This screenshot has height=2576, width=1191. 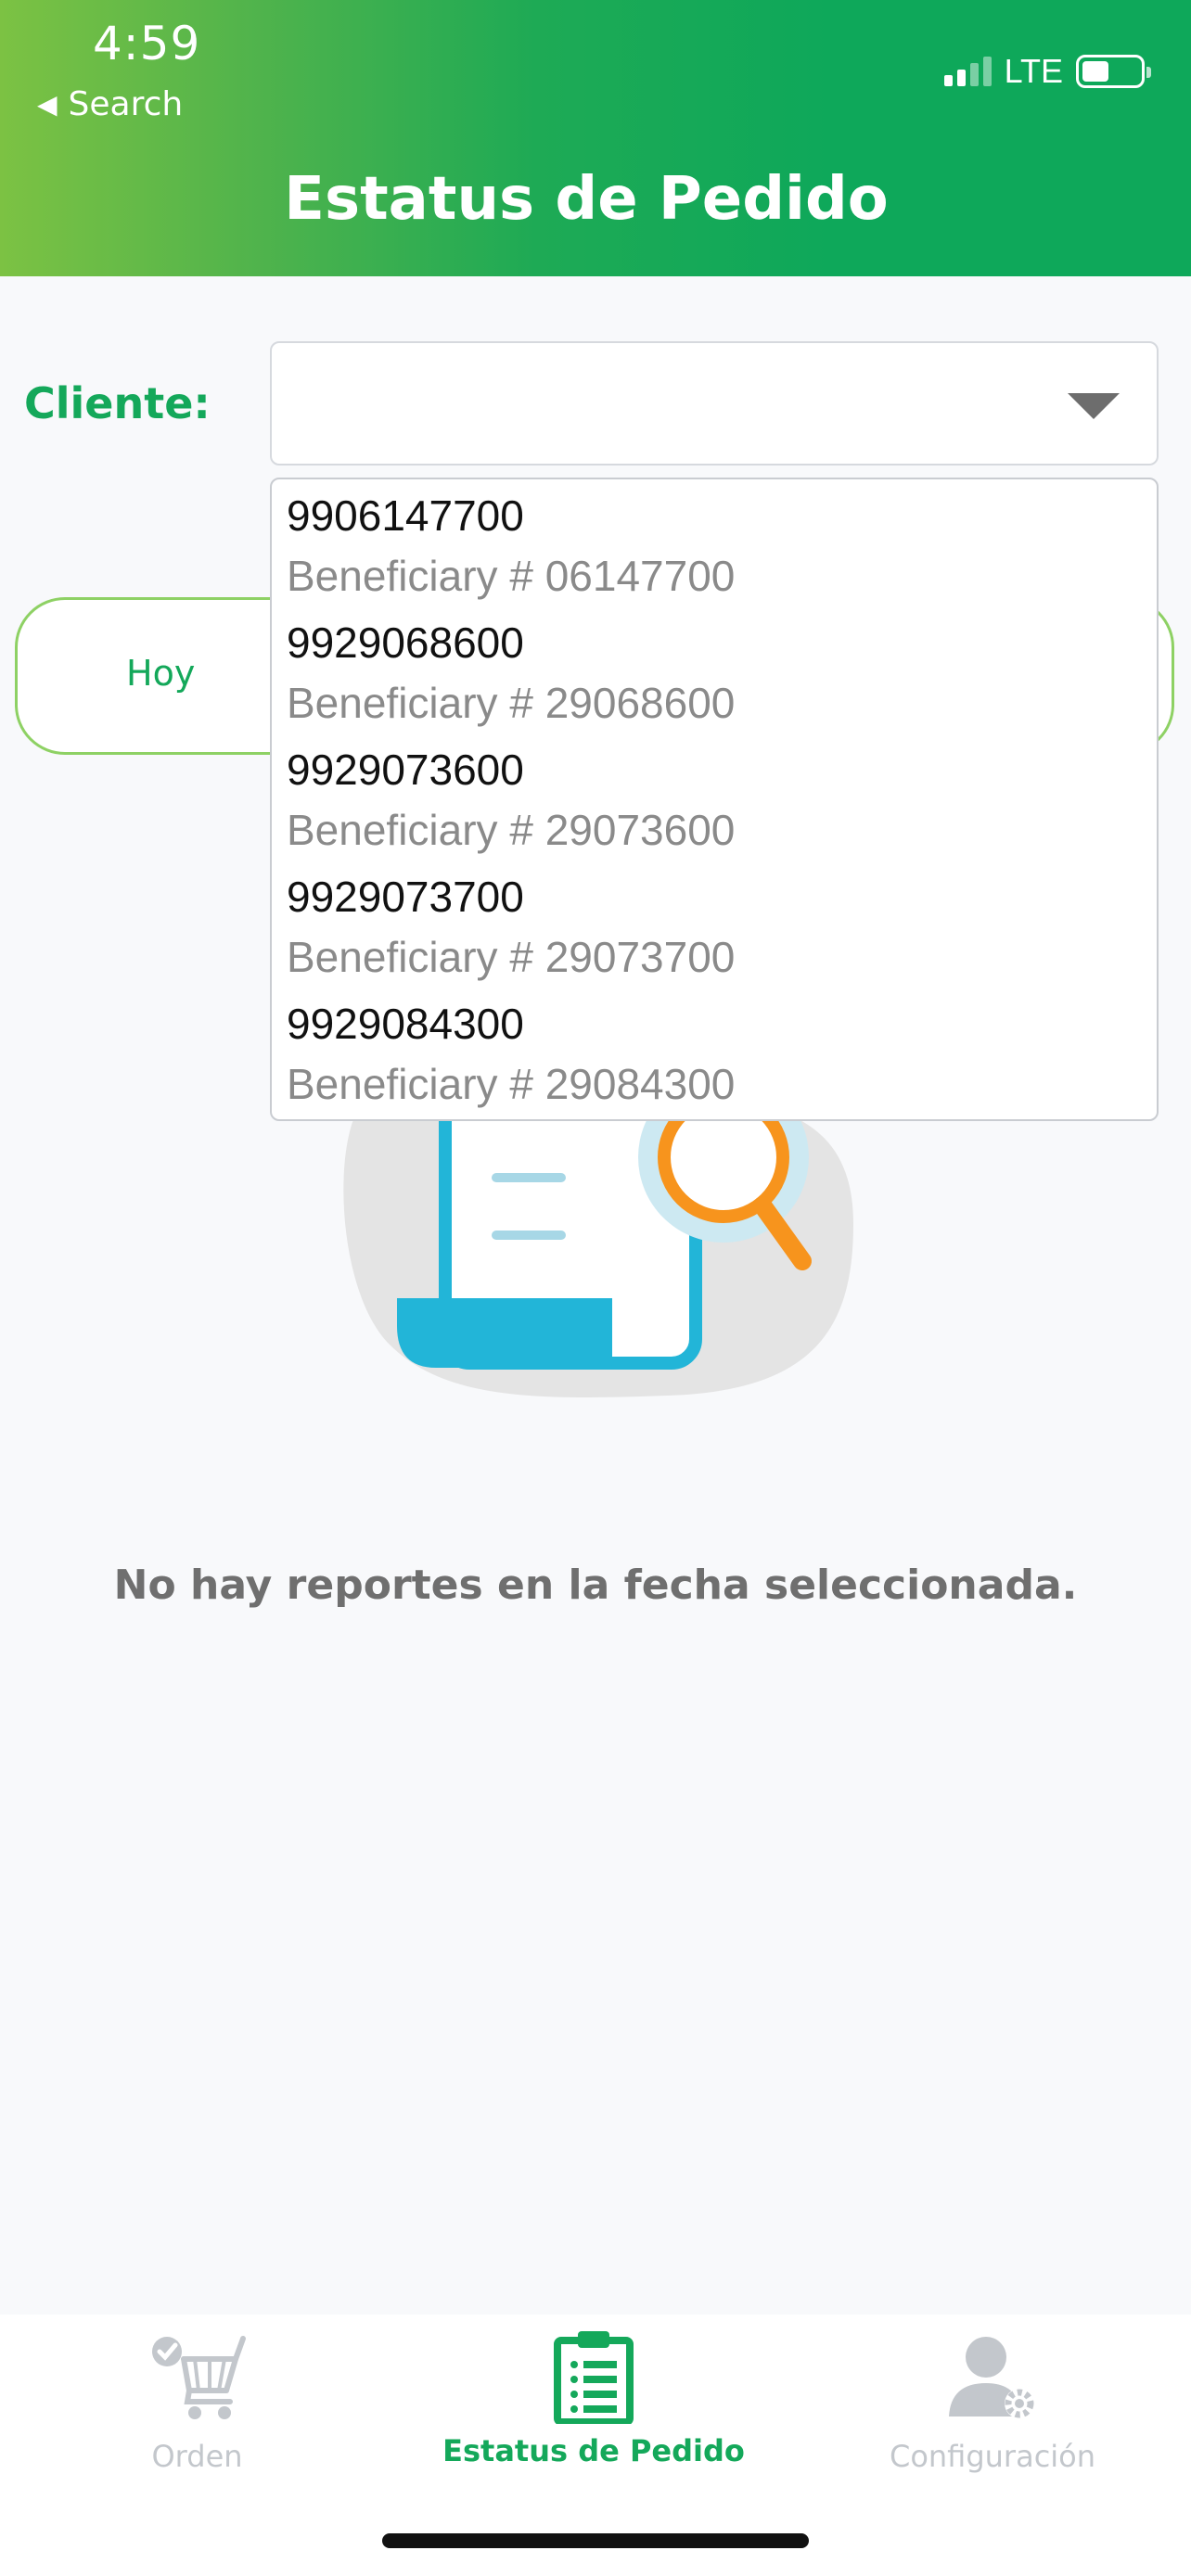 I want to click on tab-orden: Orden, so click(x=197, y=2394).